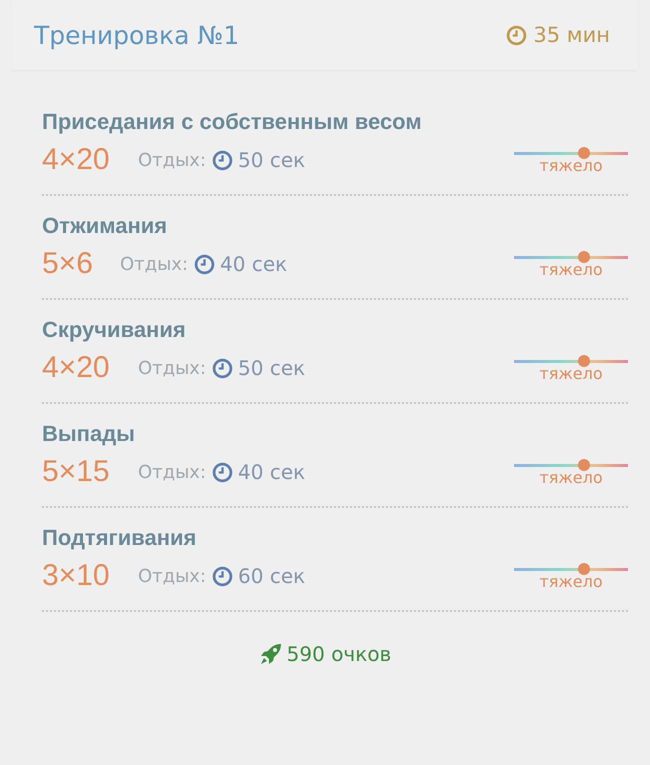  Describe the element at coordinates (68, 264) in the screenshot. I see `sets-reps: 5×6` at that location.